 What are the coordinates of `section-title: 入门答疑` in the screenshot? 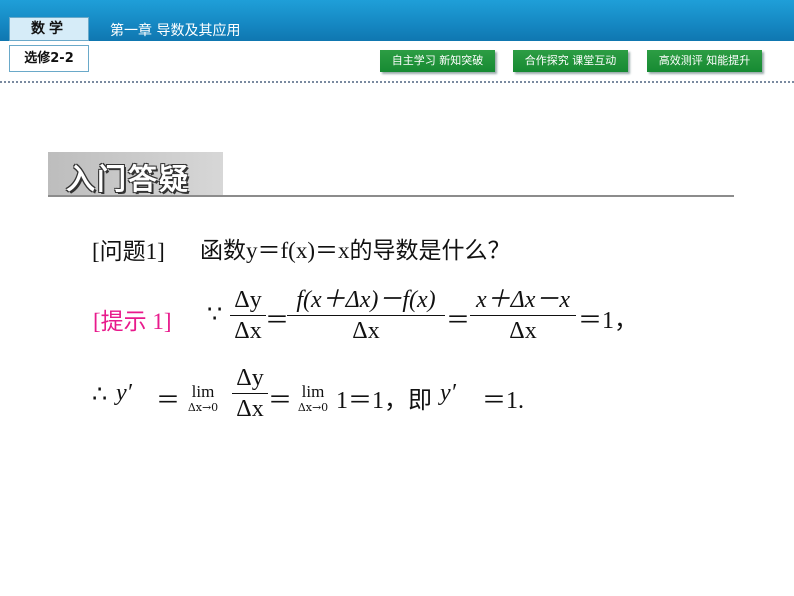 It's located at (128, 179).